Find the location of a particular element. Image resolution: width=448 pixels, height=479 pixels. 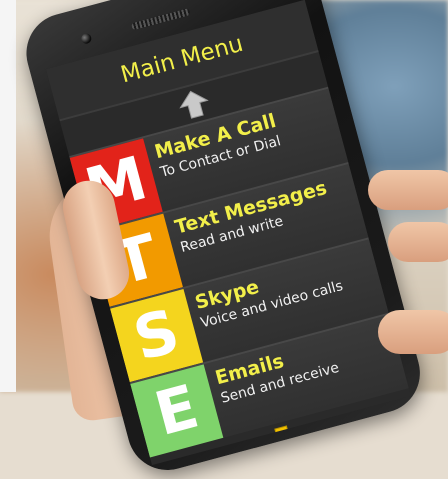

earpiece-speaker is located at coordinates (160, 19).